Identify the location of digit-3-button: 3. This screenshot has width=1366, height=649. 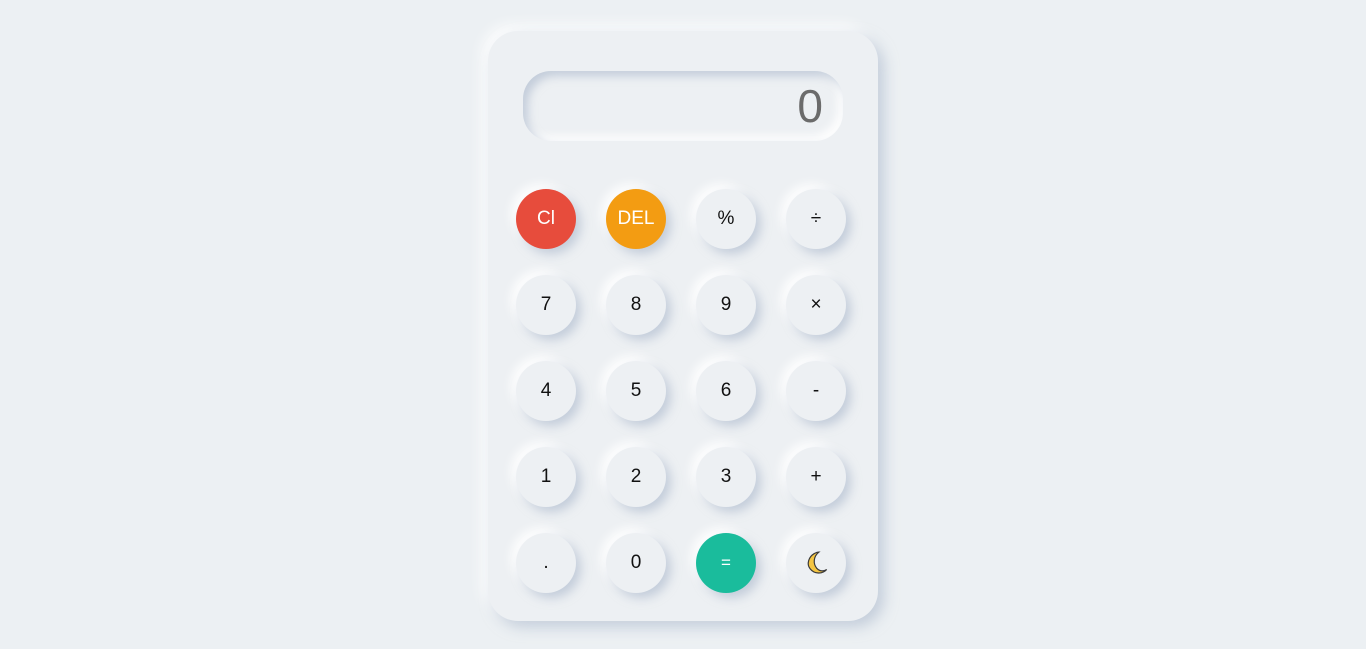
(726, 477).